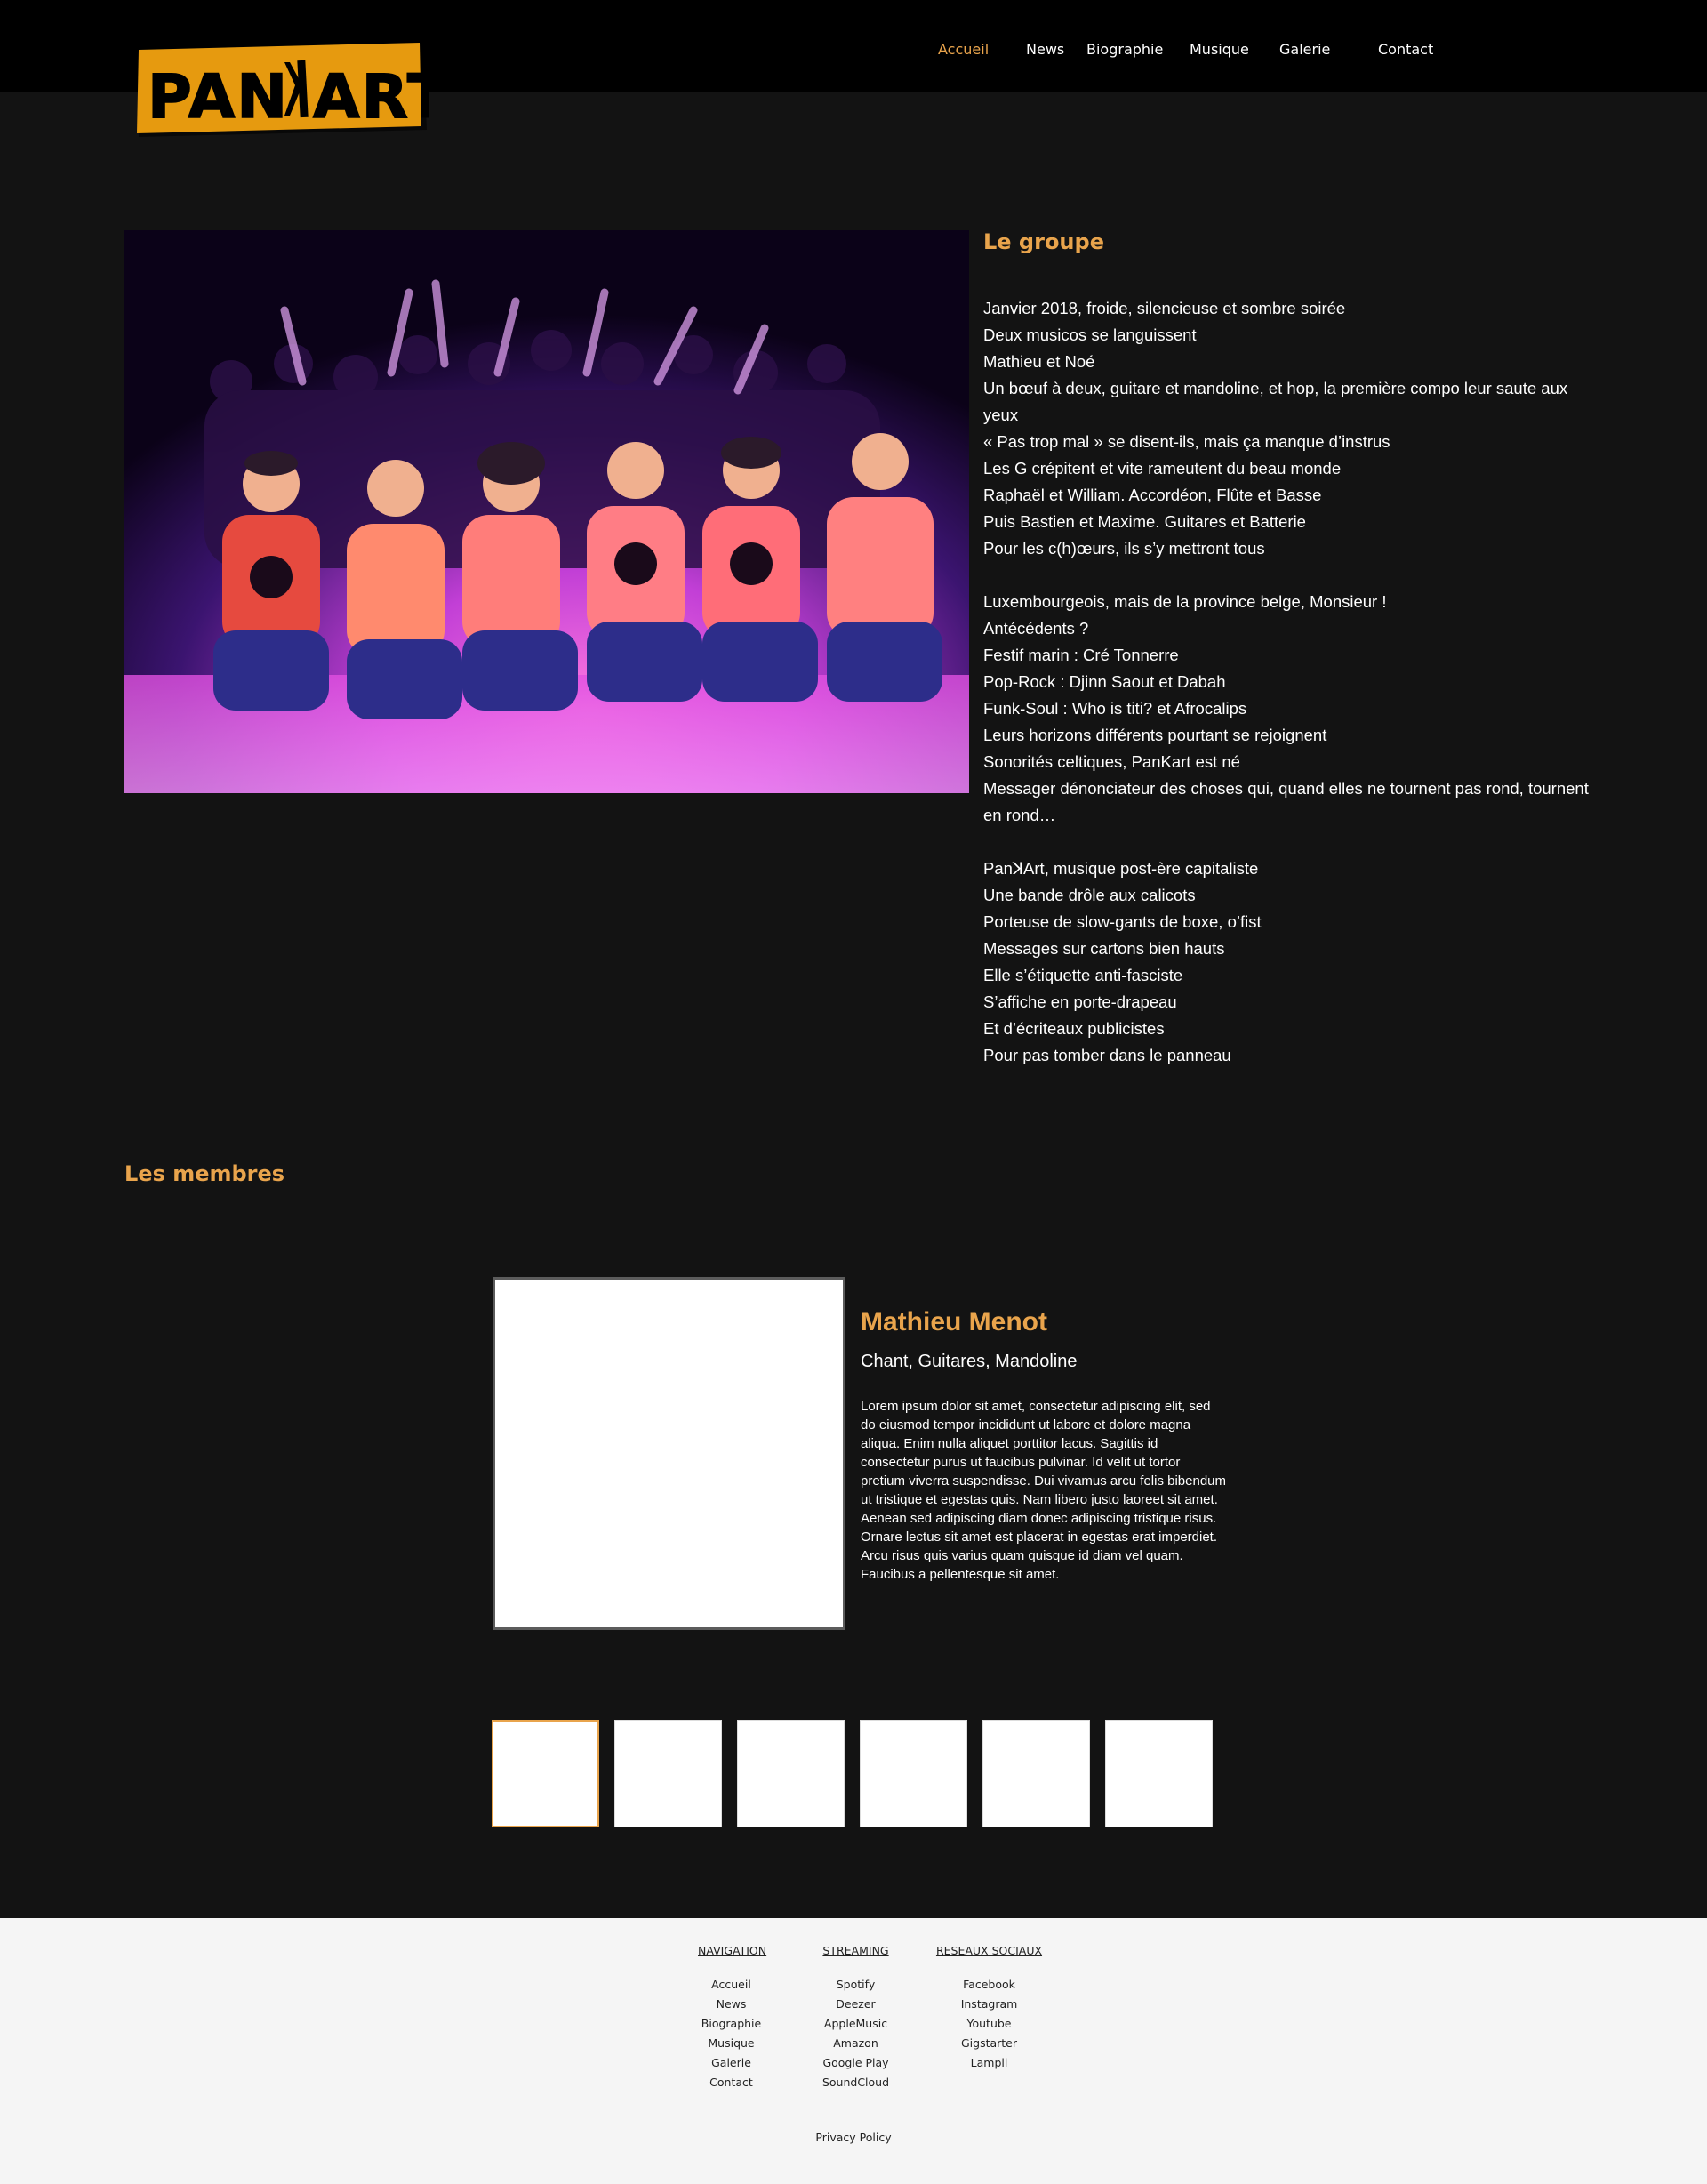 The height and width of the screenshot is (2184, 1707). Describe the element at coordinates (990, 2004) in the screenshot. I see `footer-link-instagram: Instagram` at that location.